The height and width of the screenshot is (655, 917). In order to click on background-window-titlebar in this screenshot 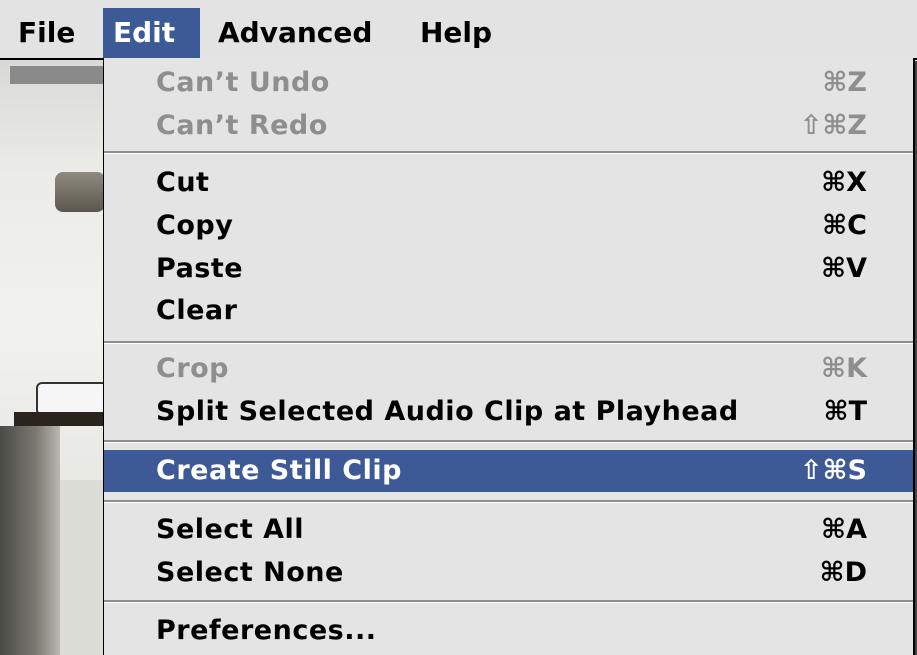, I will do `click(57, 75)`.